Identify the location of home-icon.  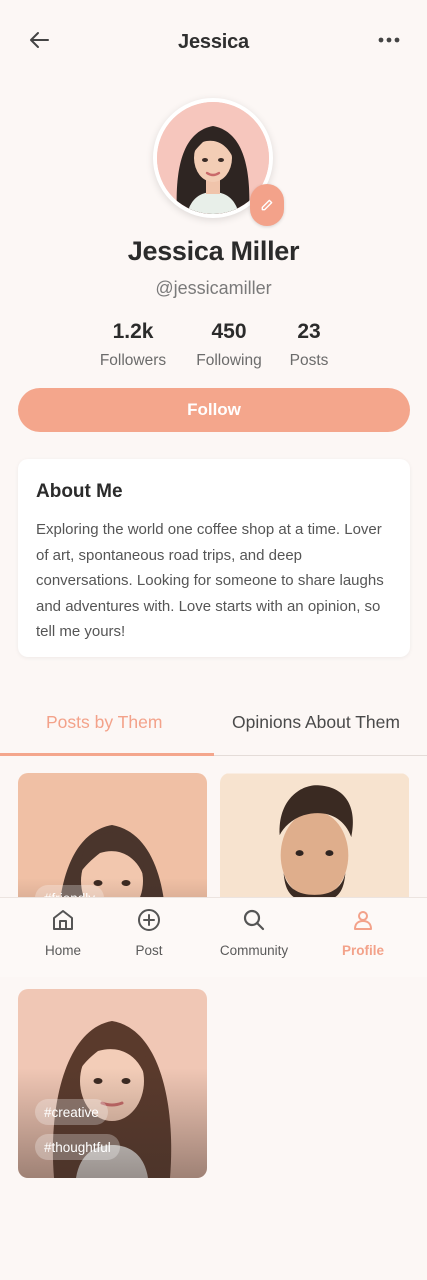
(63, 920).